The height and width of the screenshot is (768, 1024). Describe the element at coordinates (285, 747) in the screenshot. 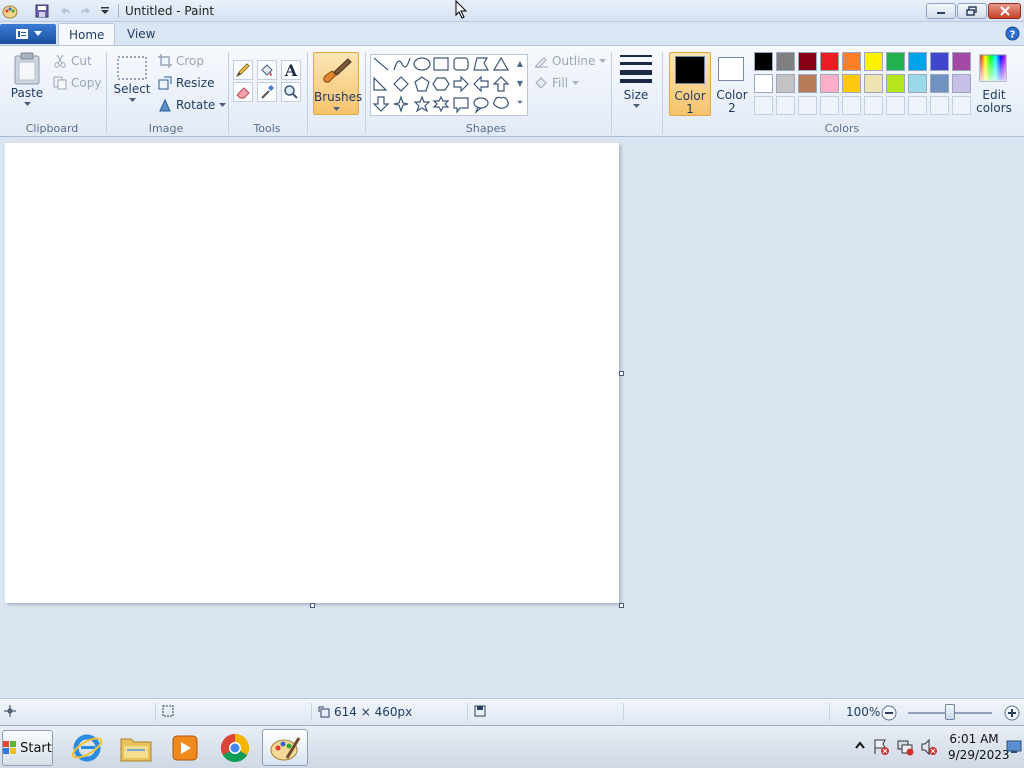

I see `taskbar-paint` at that location.